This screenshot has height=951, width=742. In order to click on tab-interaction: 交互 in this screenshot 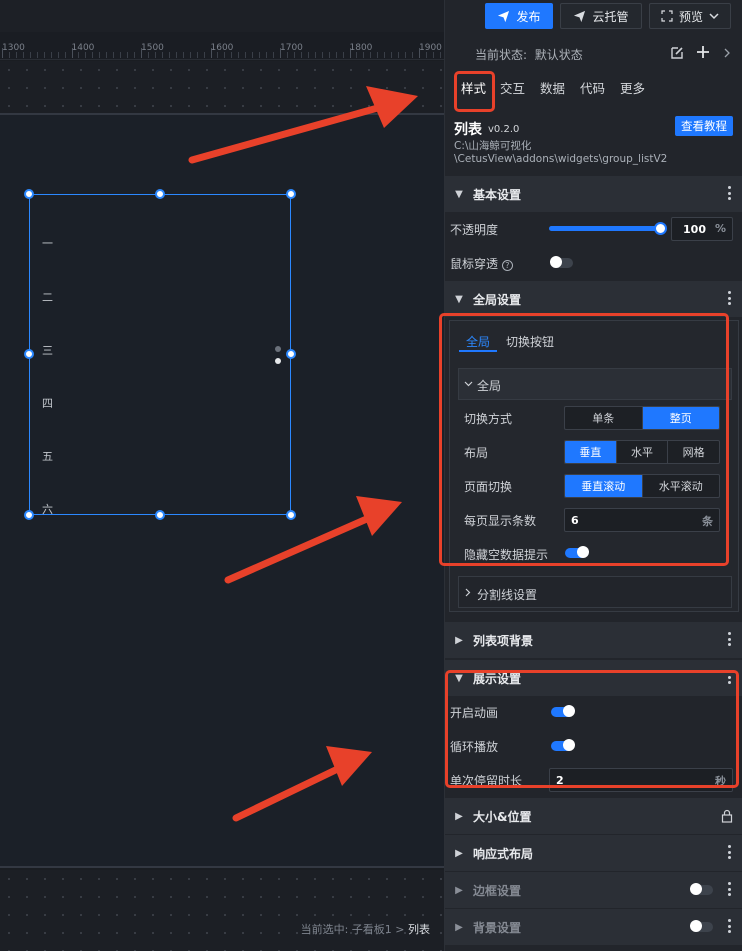, I will do `click(520, 92)`.